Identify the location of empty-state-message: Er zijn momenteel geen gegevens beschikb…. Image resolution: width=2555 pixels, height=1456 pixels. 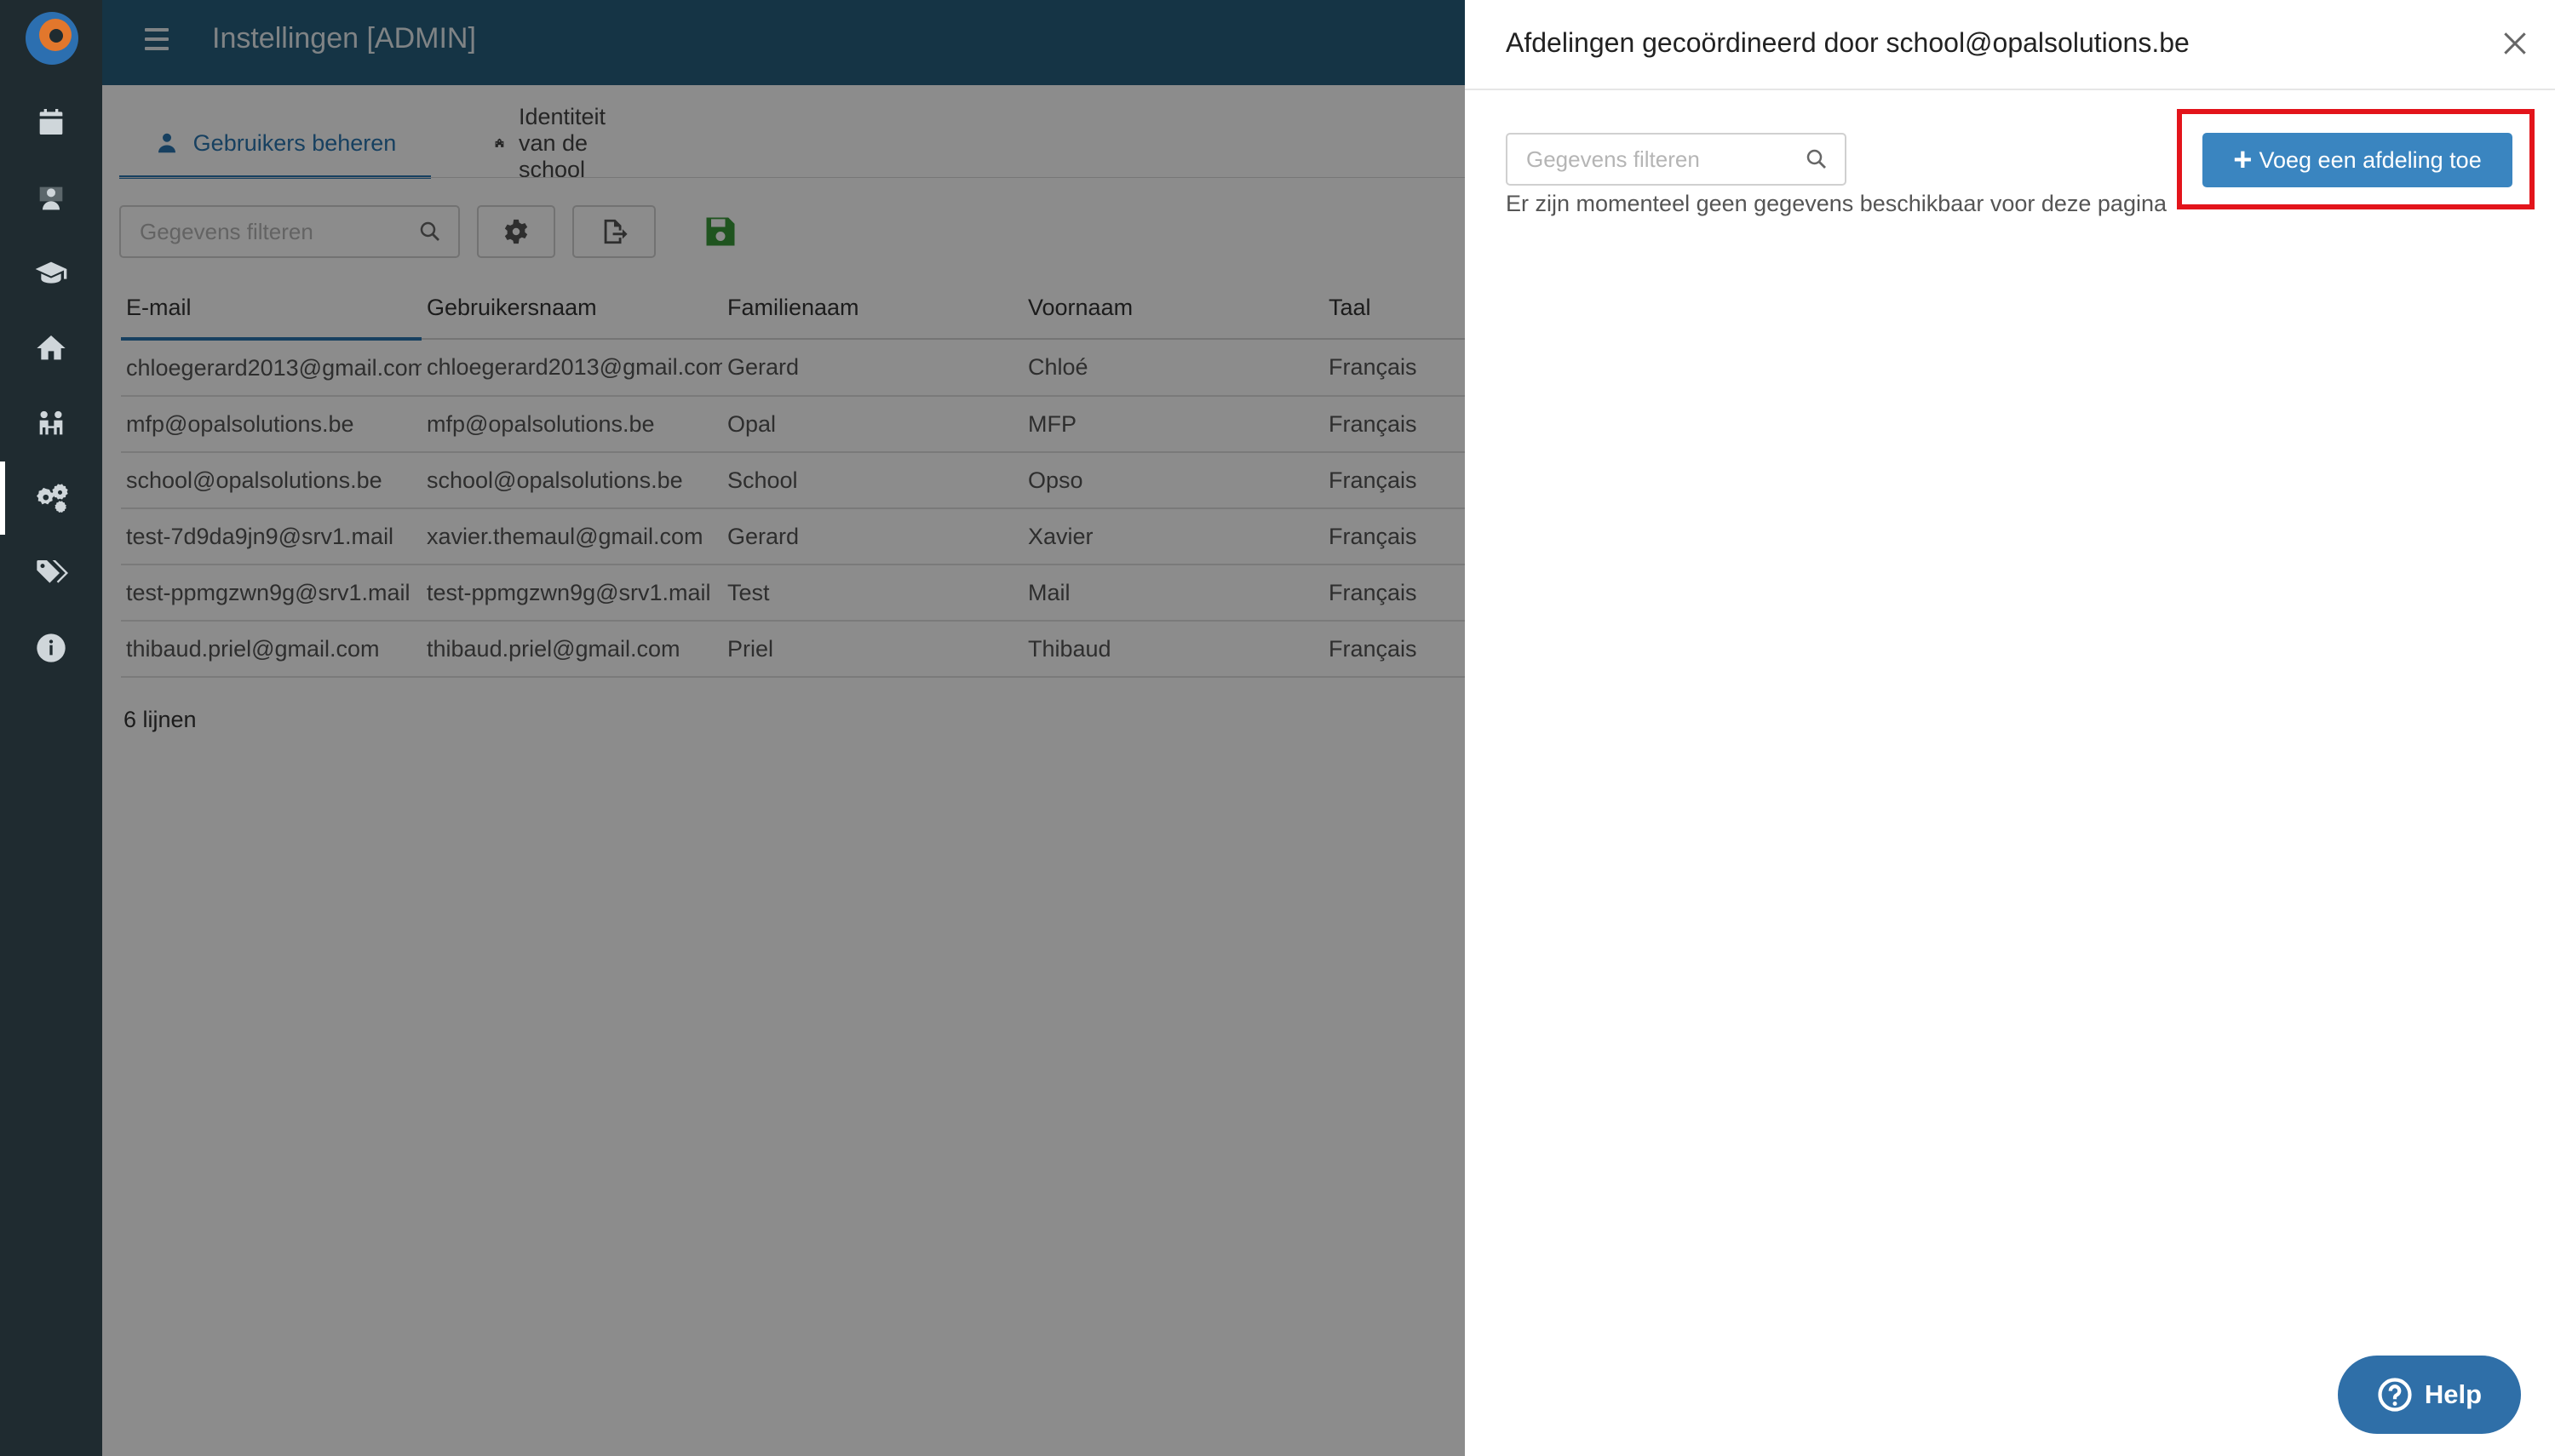
(1836, 204).